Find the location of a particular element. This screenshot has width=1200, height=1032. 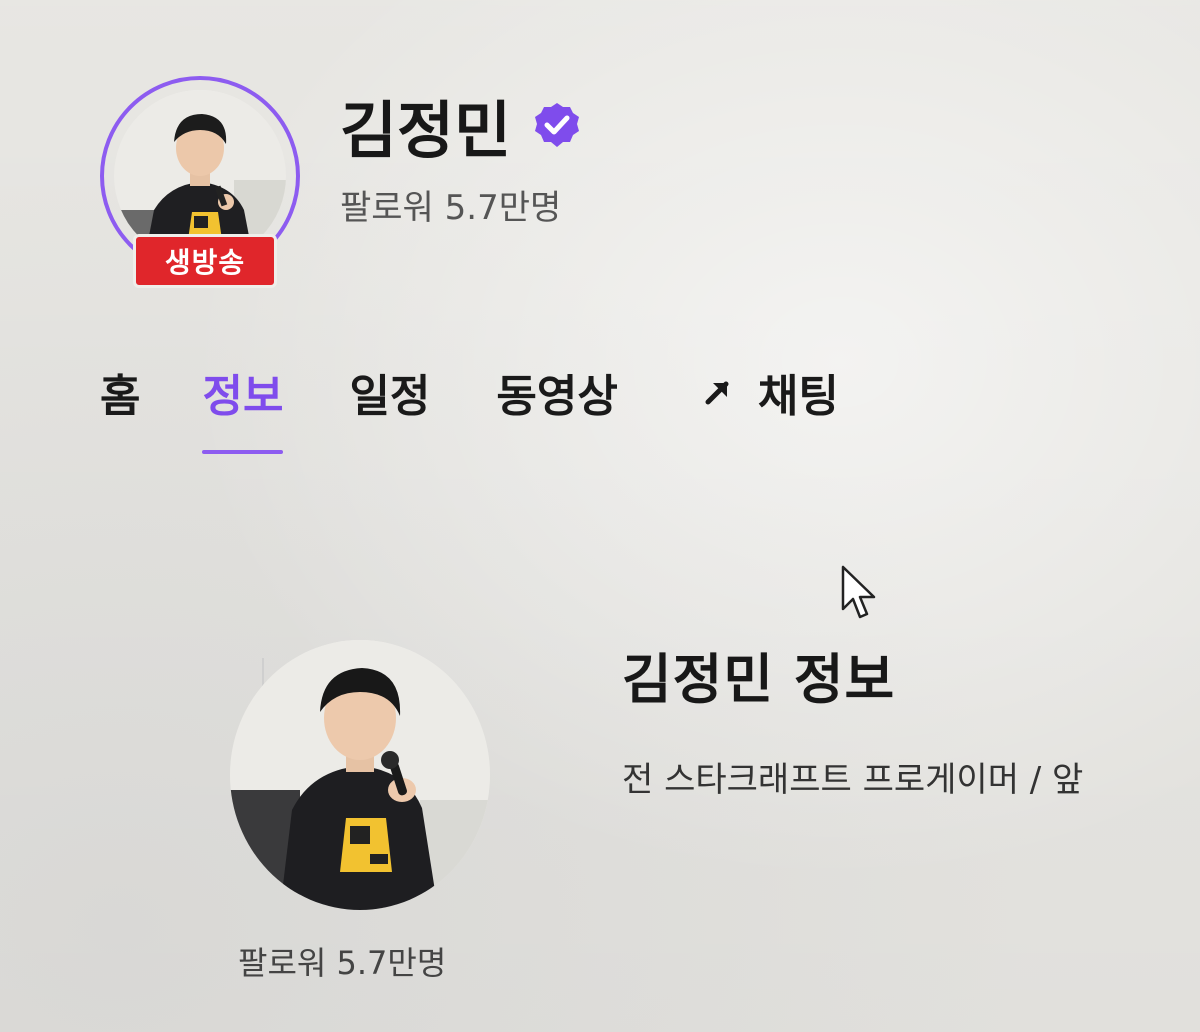

tab-home: 홈 is located at coordinates (120, 407).